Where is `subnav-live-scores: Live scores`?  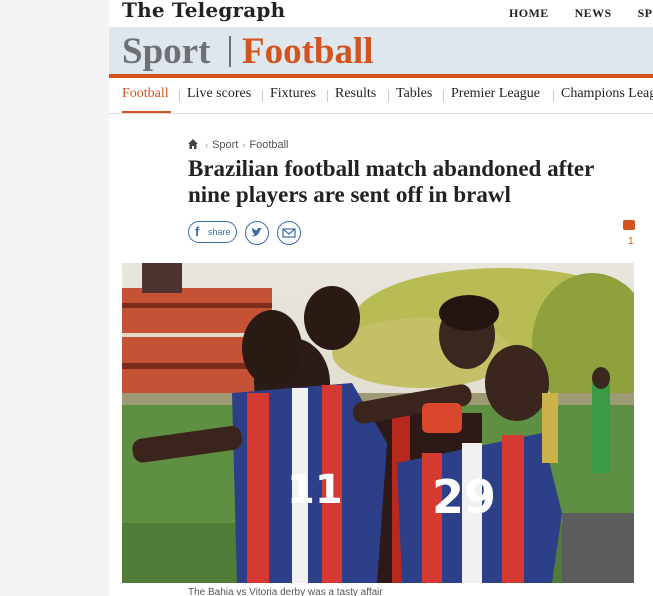
subnav-live-scores: Live scores is located at coordinates (219, 94).